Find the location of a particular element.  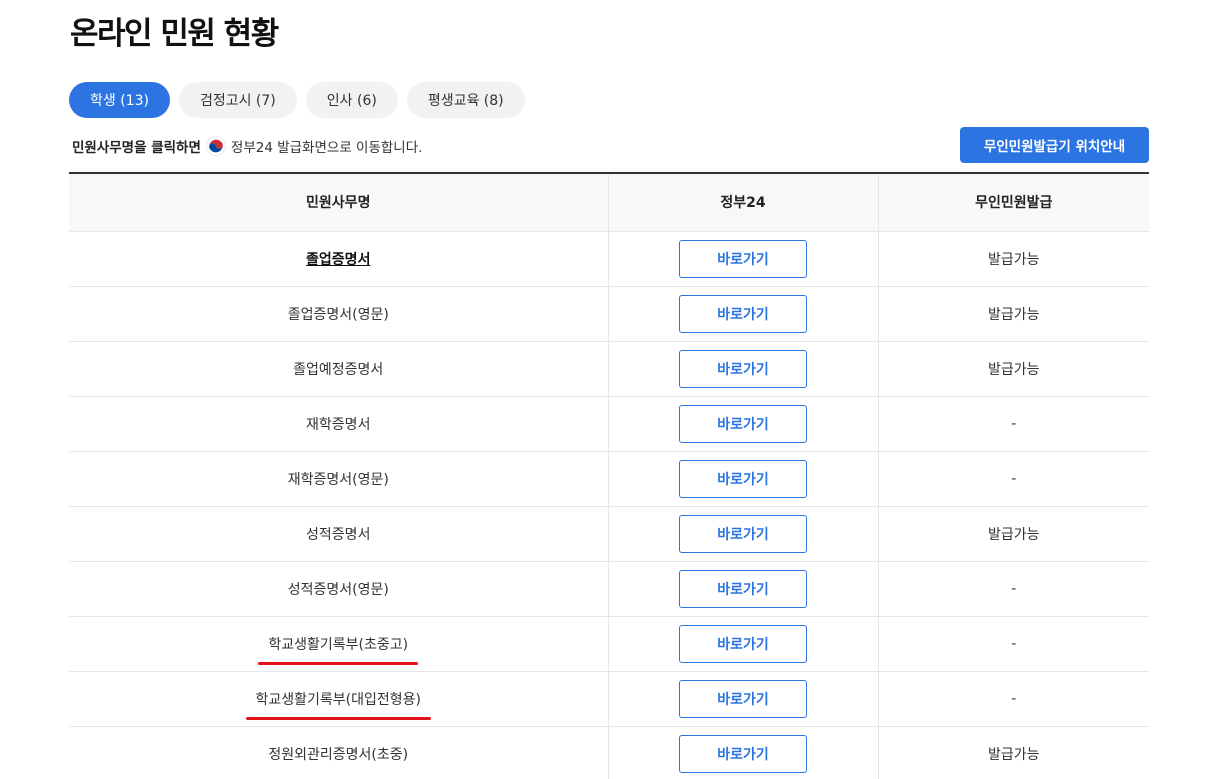

notice-message: 정부24 발급화면으로 이동합니다. is located at coordinates (326, 148).